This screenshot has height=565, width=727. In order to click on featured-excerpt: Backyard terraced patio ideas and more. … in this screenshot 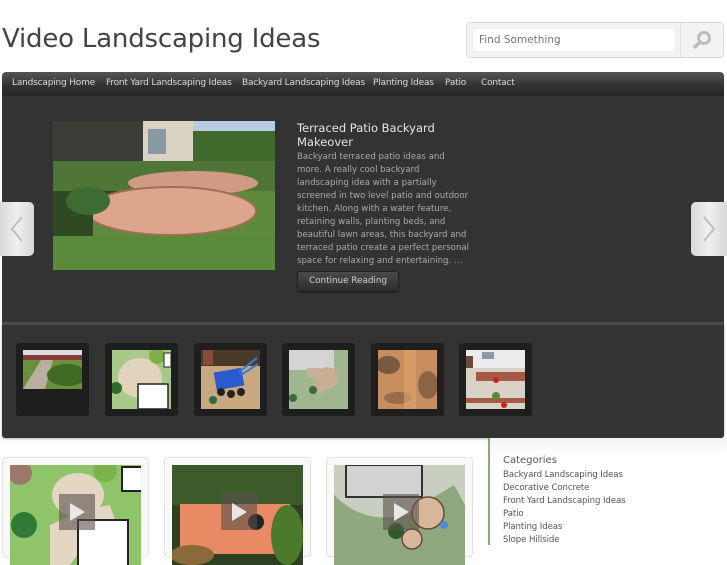, I will do `click(383, 209)`.